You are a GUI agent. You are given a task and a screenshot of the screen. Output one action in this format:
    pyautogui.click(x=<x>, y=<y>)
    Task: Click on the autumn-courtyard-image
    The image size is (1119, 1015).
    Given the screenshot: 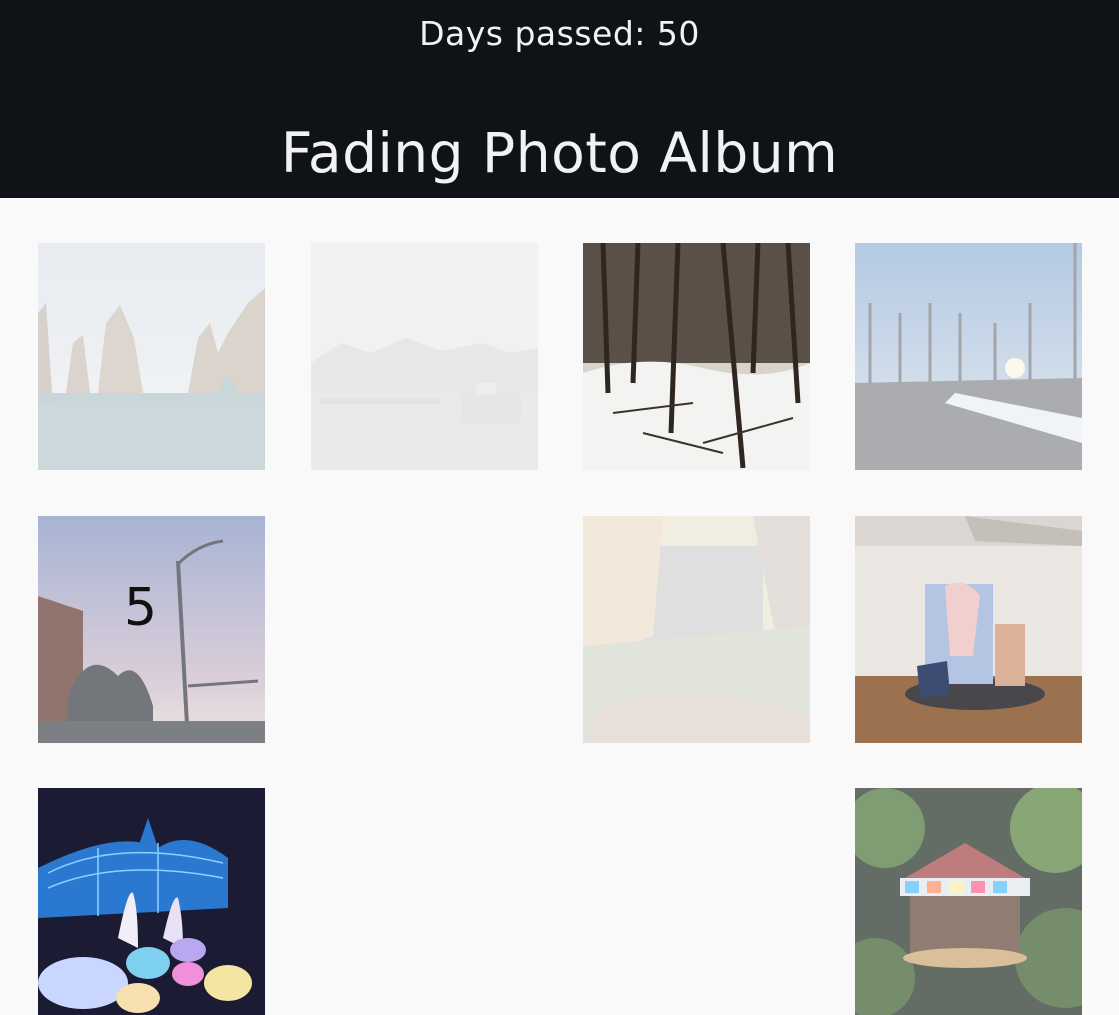 What is the action you would take?
    pyautogui.click(x=696, y=629)
    